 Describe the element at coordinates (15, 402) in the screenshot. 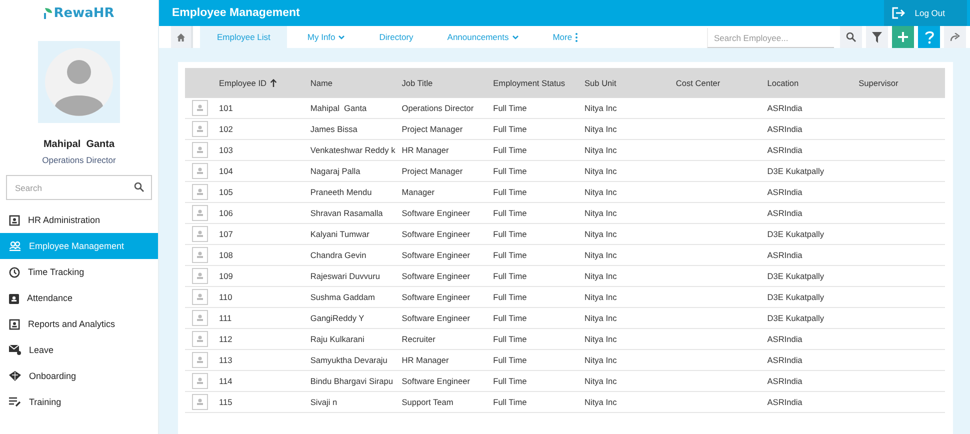

I see `list-pen-icon` at that location.